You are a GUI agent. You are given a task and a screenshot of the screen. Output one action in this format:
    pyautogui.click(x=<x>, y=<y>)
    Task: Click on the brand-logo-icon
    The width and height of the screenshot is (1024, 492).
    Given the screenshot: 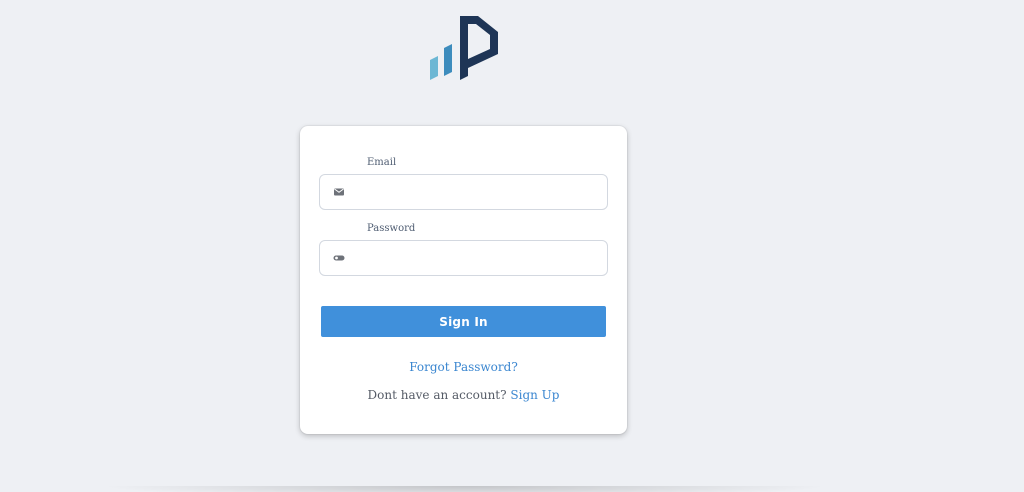 What is the action you would take?
    pyautogui.click(x=464, y=48)
    